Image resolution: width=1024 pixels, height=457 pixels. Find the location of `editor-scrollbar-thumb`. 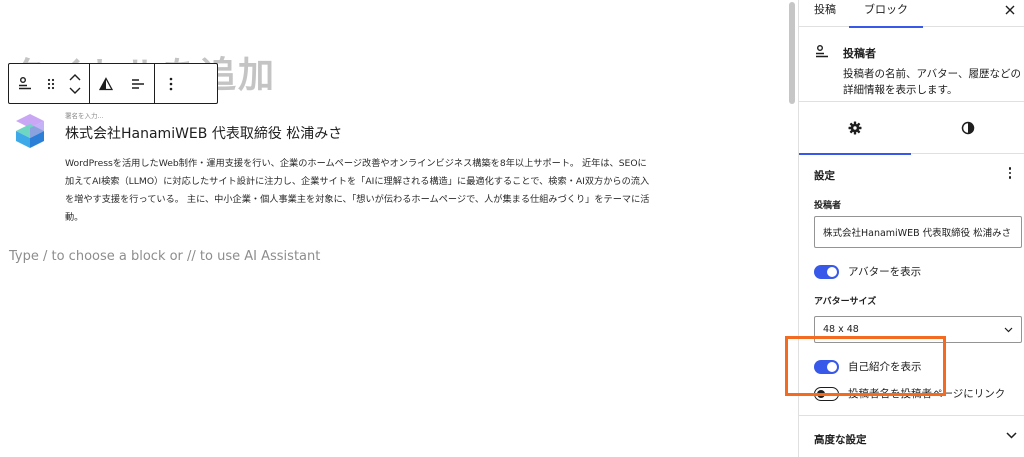

editor-scrollbar-thumb is located at coordinates (792, 53).